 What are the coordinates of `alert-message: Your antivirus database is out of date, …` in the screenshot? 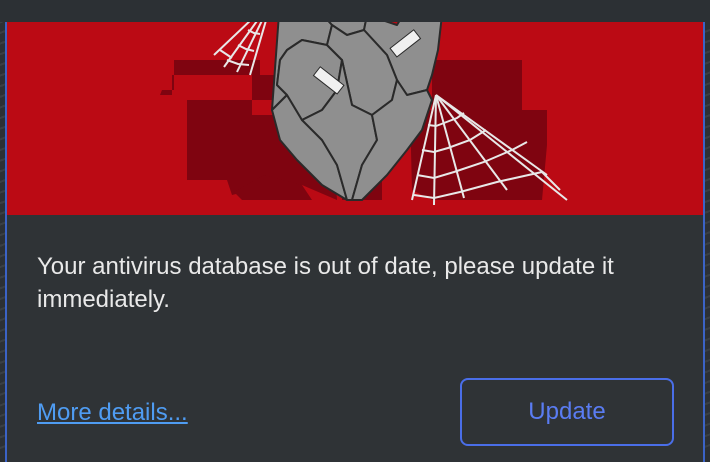 It's located at (325, 283).